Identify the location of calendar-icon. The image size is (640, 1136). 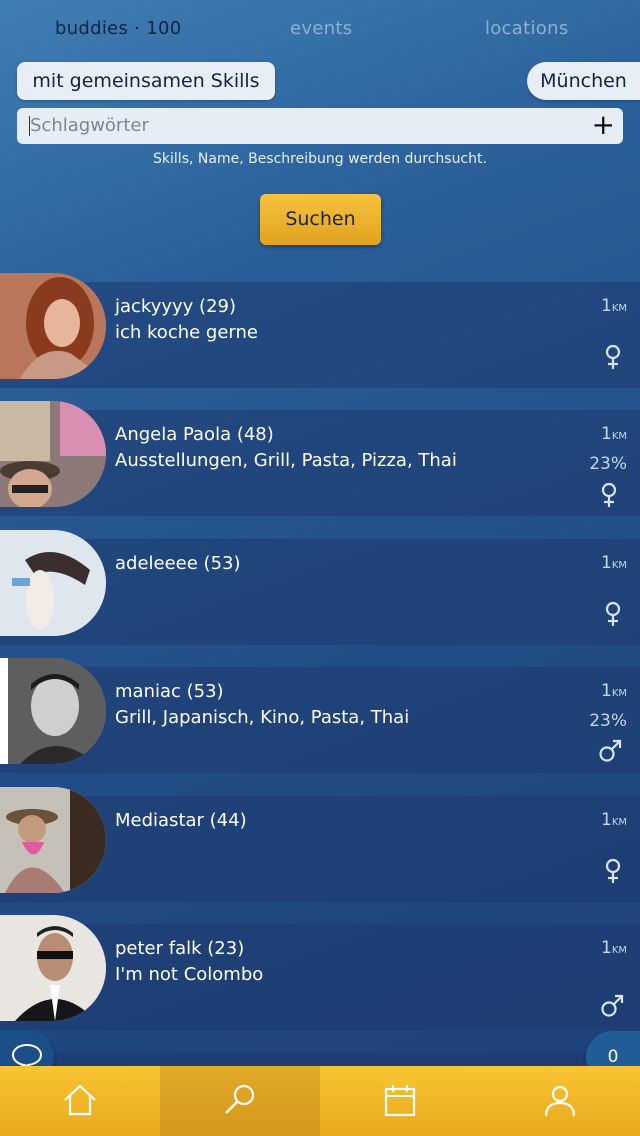
(400, 1101).